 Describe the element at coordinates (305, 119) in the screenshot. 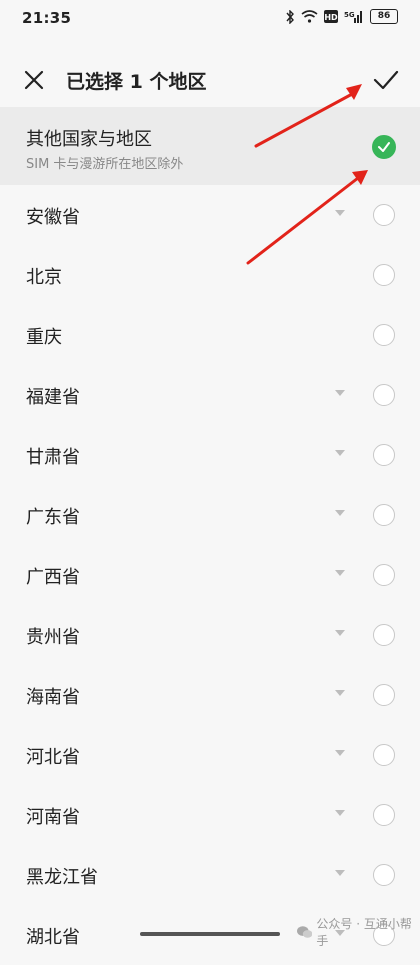

I see `arrow-to-confirm-icon` at that location.